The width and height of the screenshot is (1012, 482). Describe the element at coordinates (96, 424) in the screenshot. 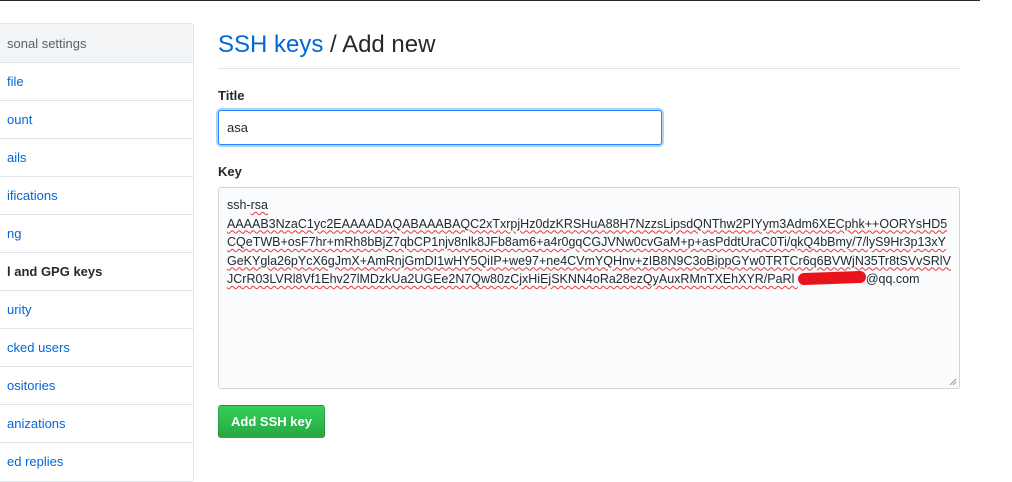

I see `sidebar-item: anizations` at that location.